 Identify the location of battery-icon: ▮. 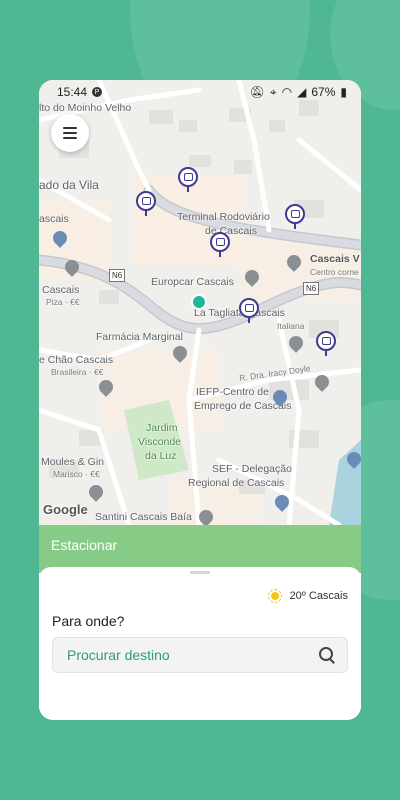
(343, 92).